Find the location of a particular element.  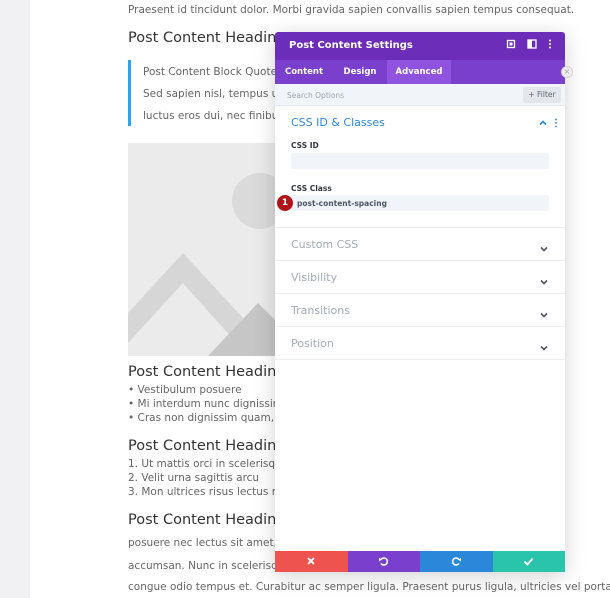

more-icon is located at coordinates (550, 46).